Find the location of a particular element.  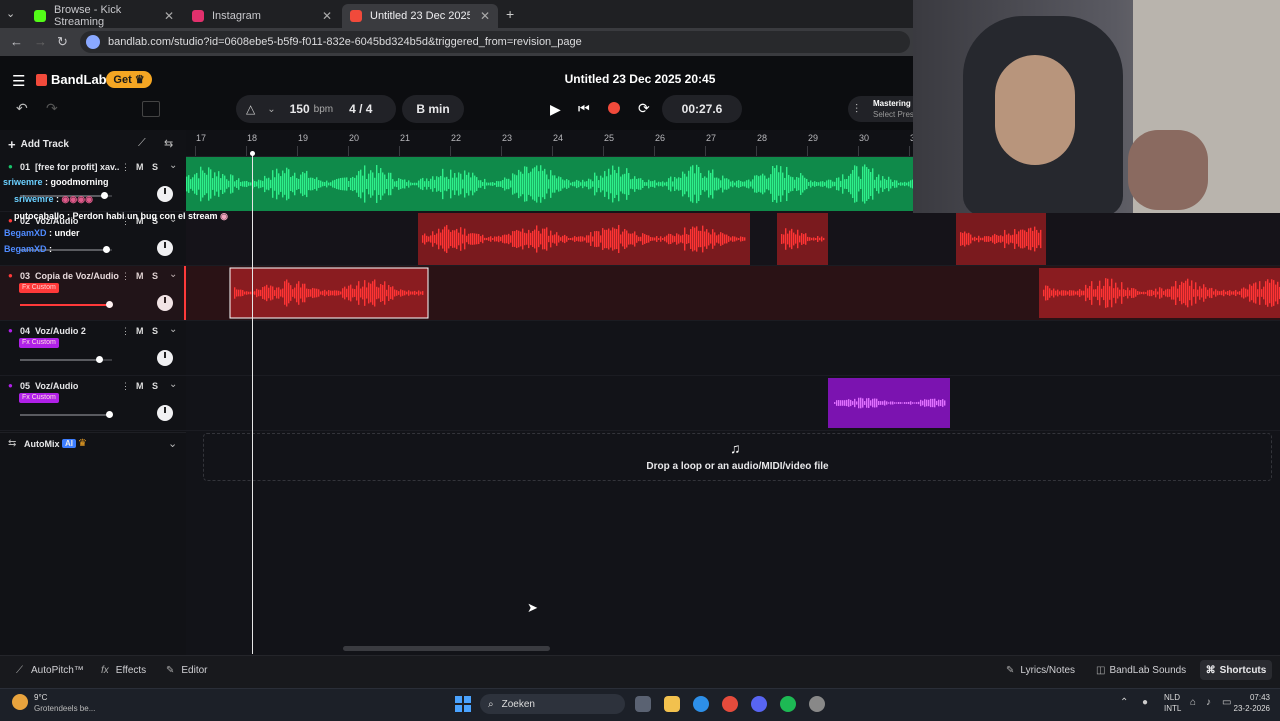

key-selector: B min is located at coordinates (433, 109).